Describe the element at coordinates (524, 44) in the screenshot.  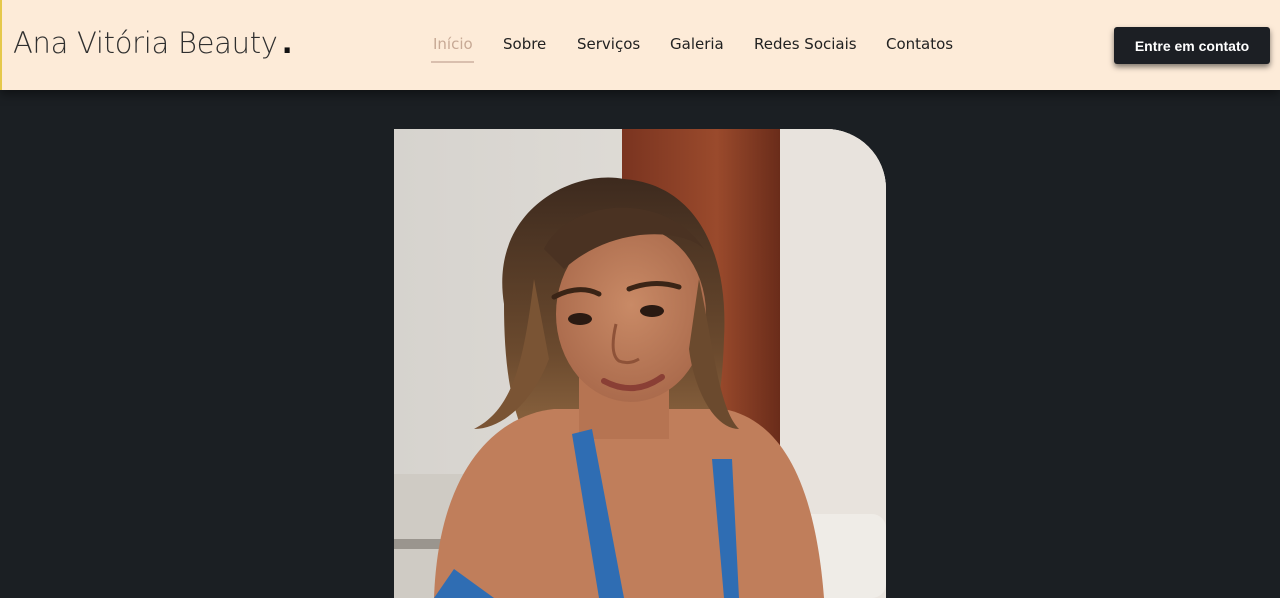
I see `nav-item-sobre: Sobre` at that location.